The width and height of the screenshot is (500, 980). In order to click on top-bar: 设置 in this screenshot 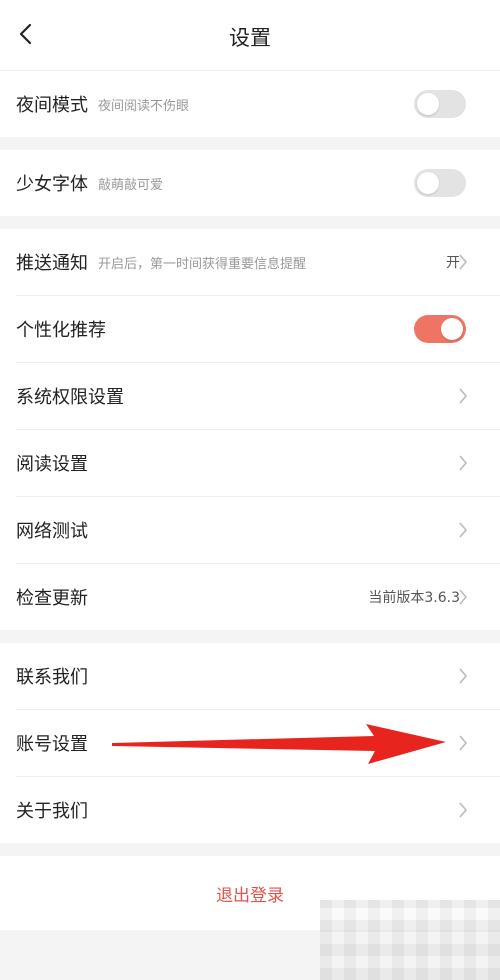, I will do `click(250, 35)`.